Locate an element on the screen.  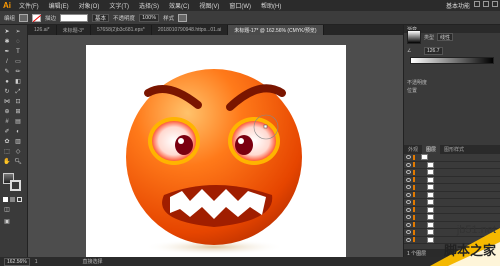
shape-builder-icon: ⊕ is located at coordinates (7, 112).